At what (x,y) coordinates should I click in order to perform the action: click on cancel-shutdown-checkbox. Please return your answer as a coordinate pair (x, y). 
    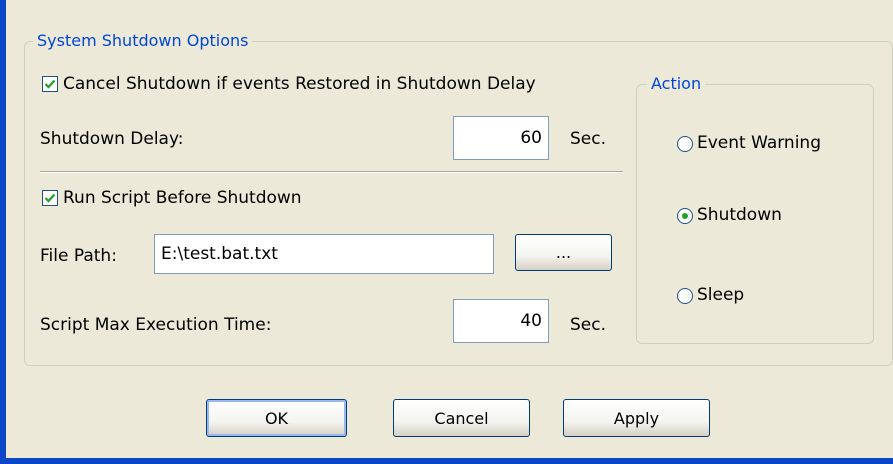
    Looking at the image, I should click on (50, 84).